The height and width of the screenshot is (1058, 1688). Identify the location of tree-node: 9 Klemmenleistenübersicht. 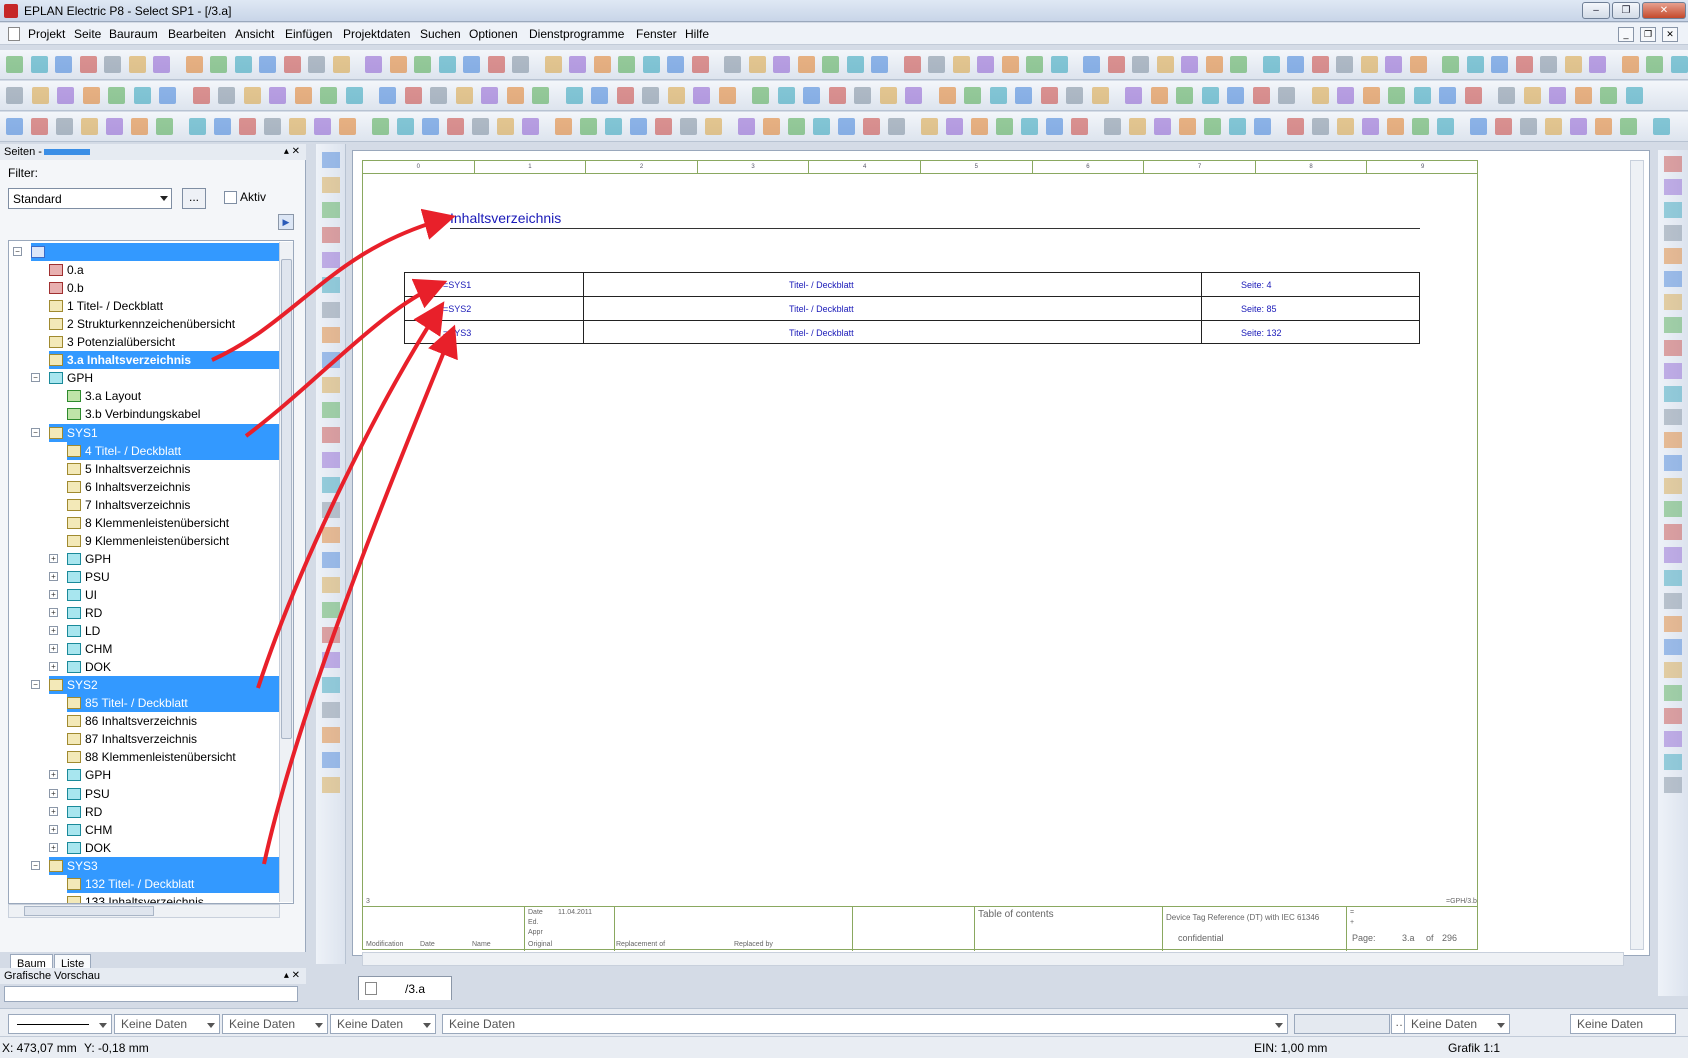
(173, 541).